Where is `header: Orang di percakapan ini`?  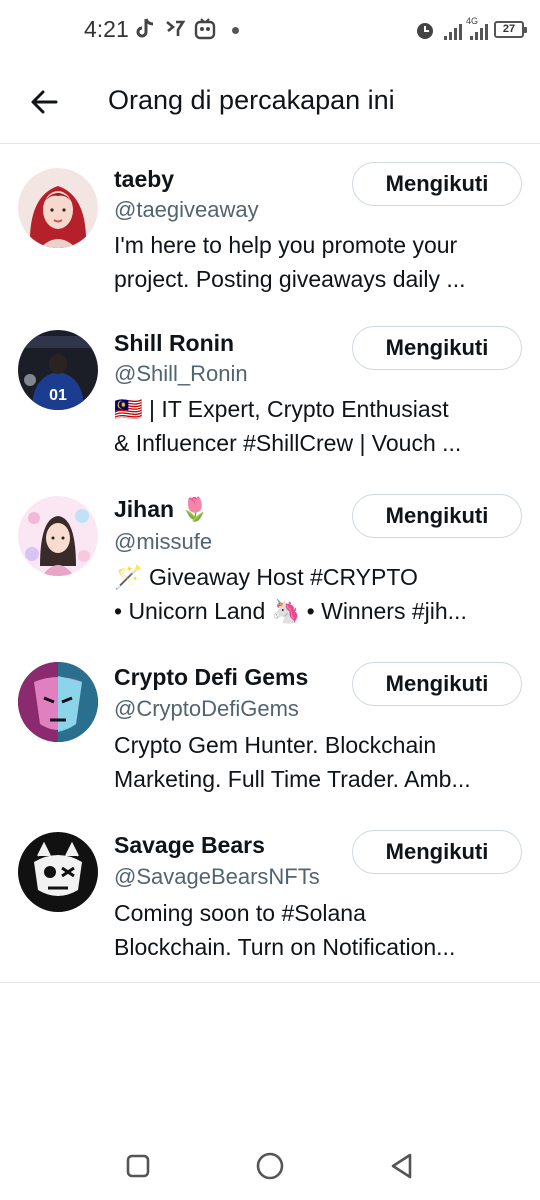
header: Orang di percakapan ini is located at coordinates (270, 103).